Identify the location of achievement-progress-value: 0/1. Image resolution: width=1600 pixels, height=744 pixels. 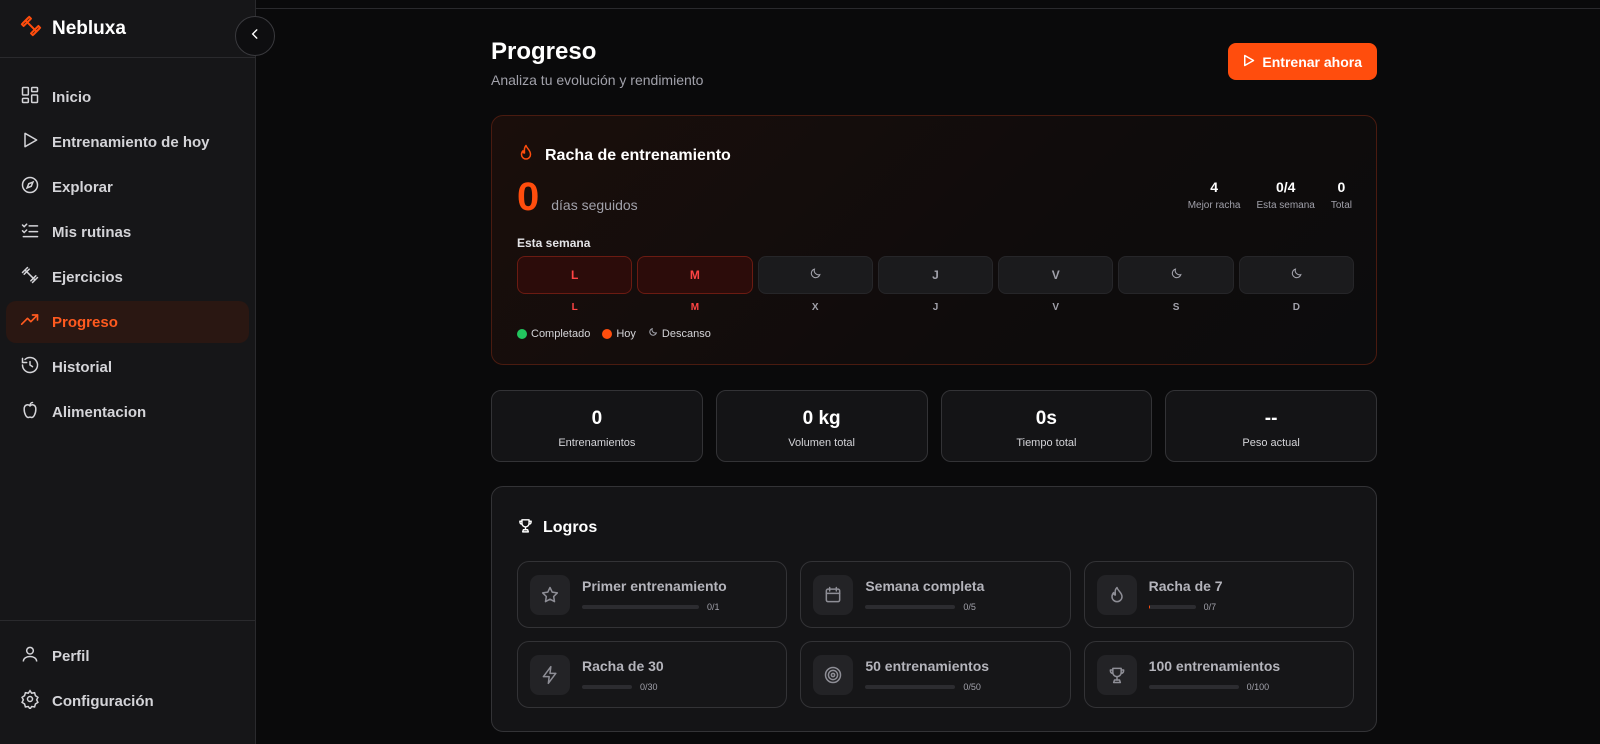
(713, 606).